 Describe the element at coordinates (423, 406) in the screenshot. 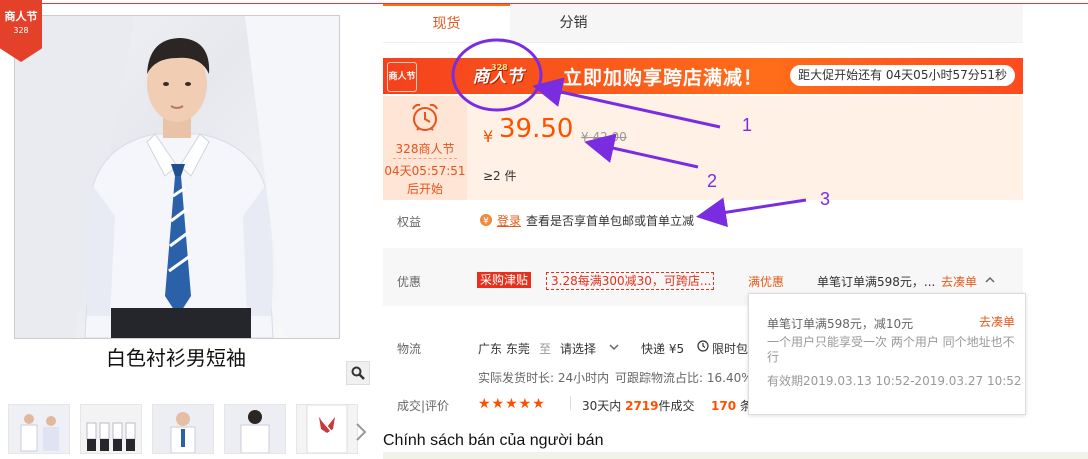

I see `deals-reviews-label: 成交|评价` at that location.